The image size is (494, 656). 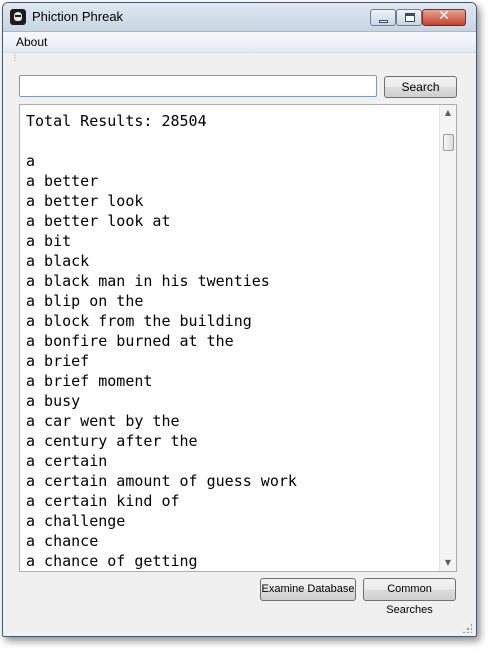 What do you see at coordinates (467, 628) in the screenshot?
I see `size-grip-icon` at bounding box center [467, 628].